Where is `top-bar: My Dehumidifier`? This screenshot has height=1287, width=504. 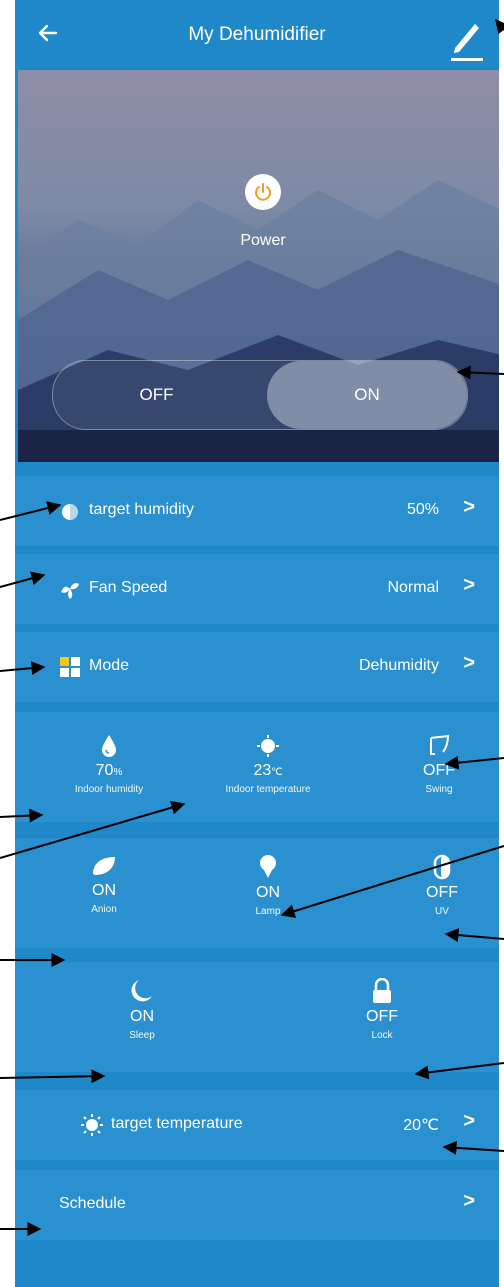 top-bar: My Dehumidifier is located at coordinates (257, 40).